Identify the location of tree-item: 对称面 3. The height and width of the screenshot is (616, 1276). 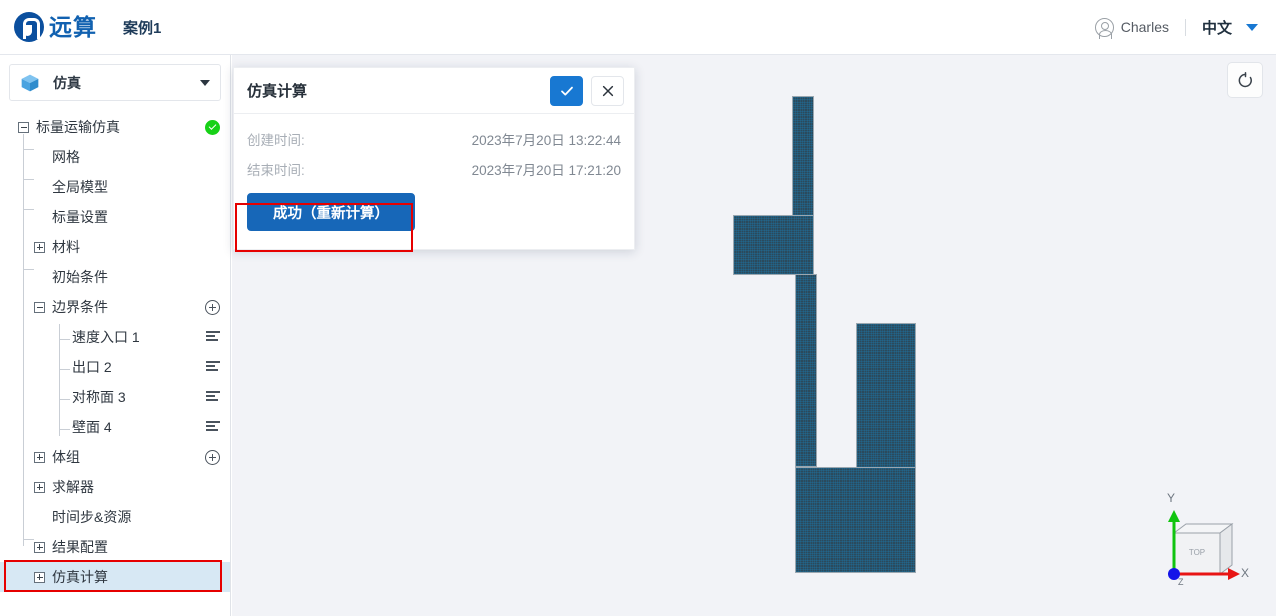
(115, 397).